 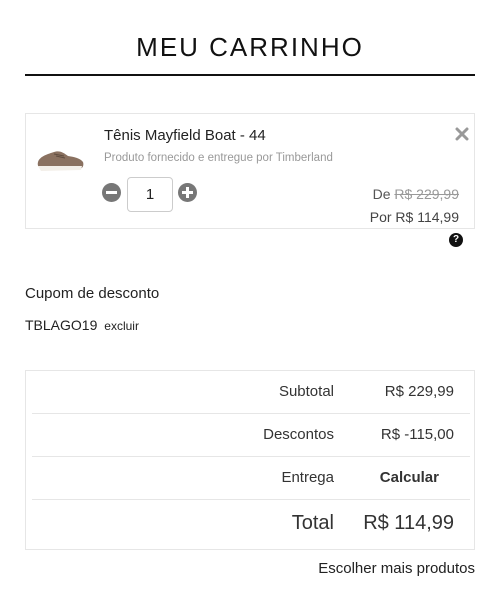 What do you see at coordinates (111, 192) in the screenshot?
I see `quantity-decrease-button` at bounding box center [111, 192].